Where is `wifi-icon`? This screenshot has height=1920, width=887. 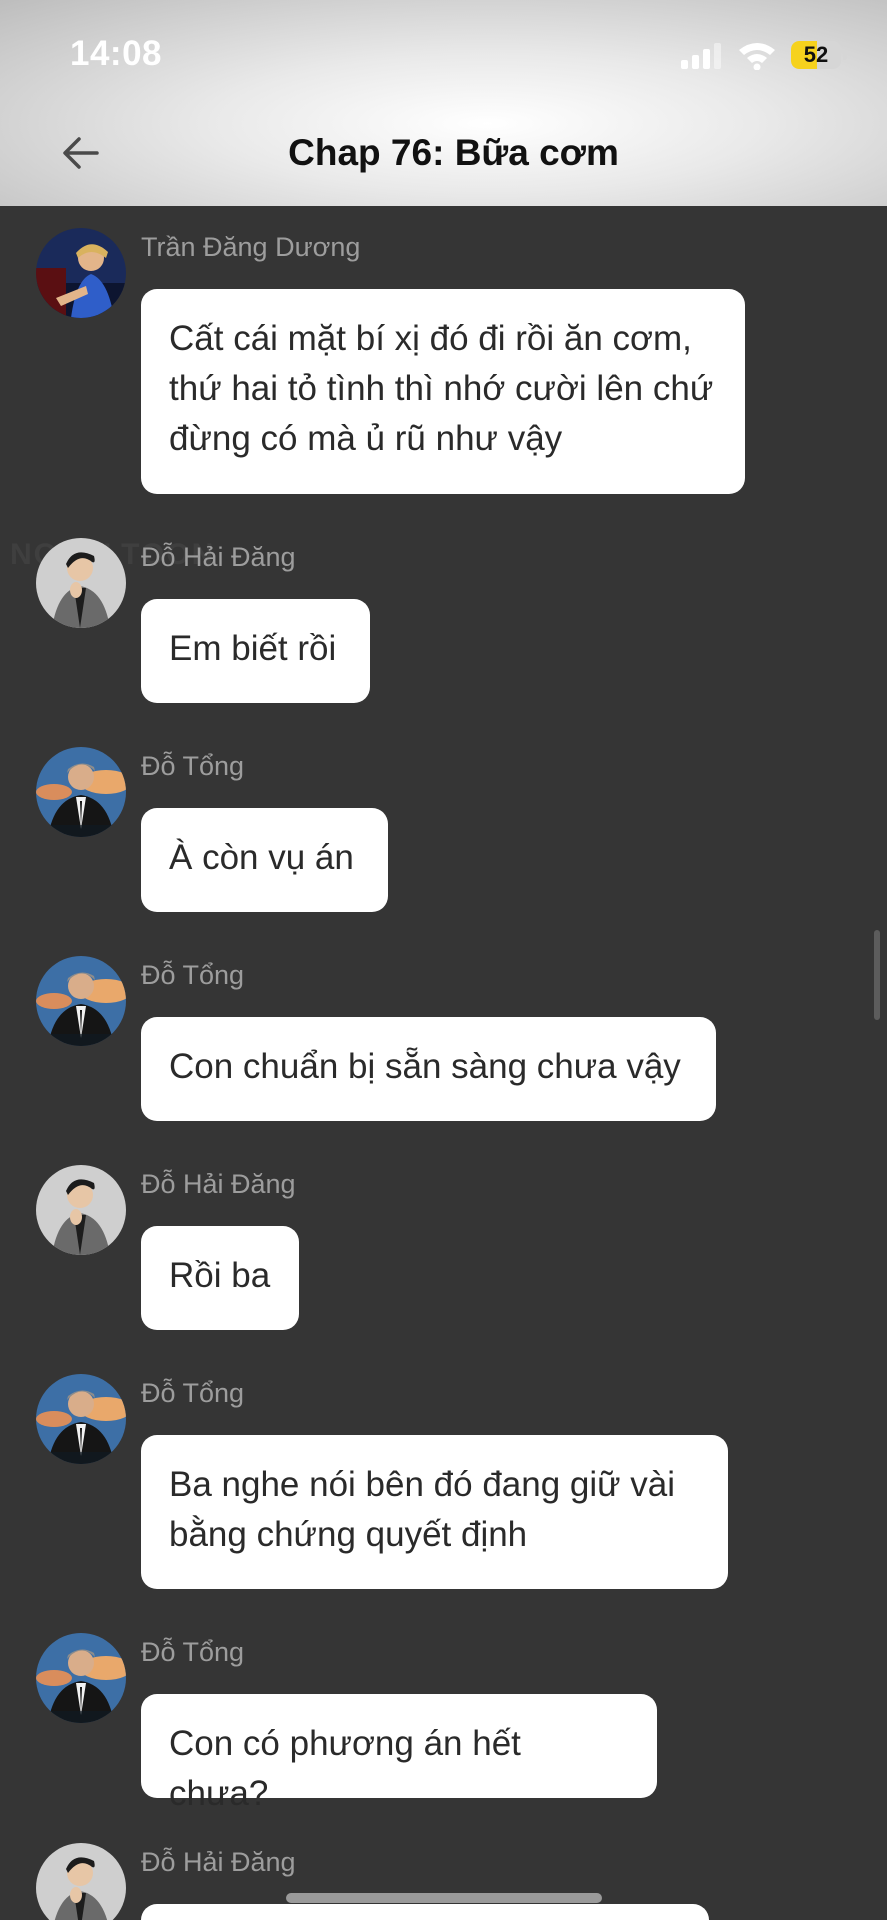
wifi-icon is located at coordinates (757, 56).